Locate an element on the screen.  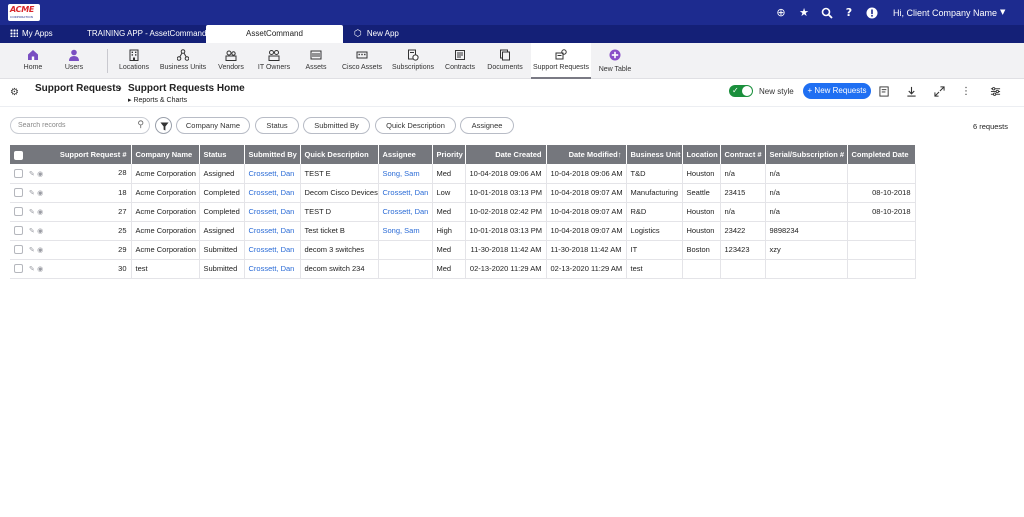
module-contracts: Contracts is located at coordinates (460, 61).